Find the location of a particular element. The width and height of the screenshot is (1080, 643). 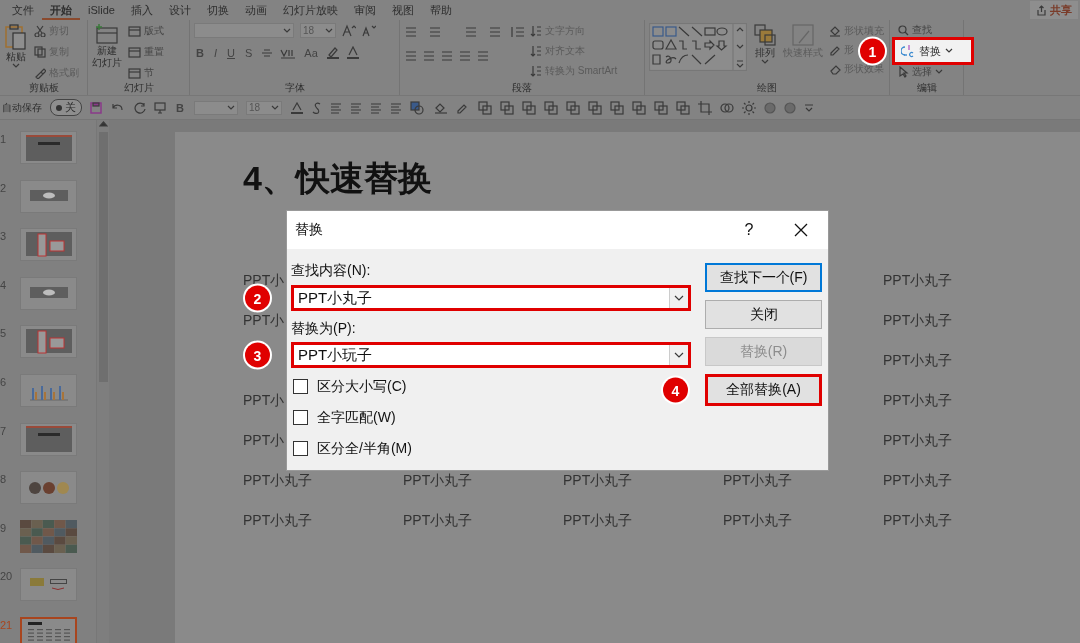

format-button: S is located at coordinates (248, 52).